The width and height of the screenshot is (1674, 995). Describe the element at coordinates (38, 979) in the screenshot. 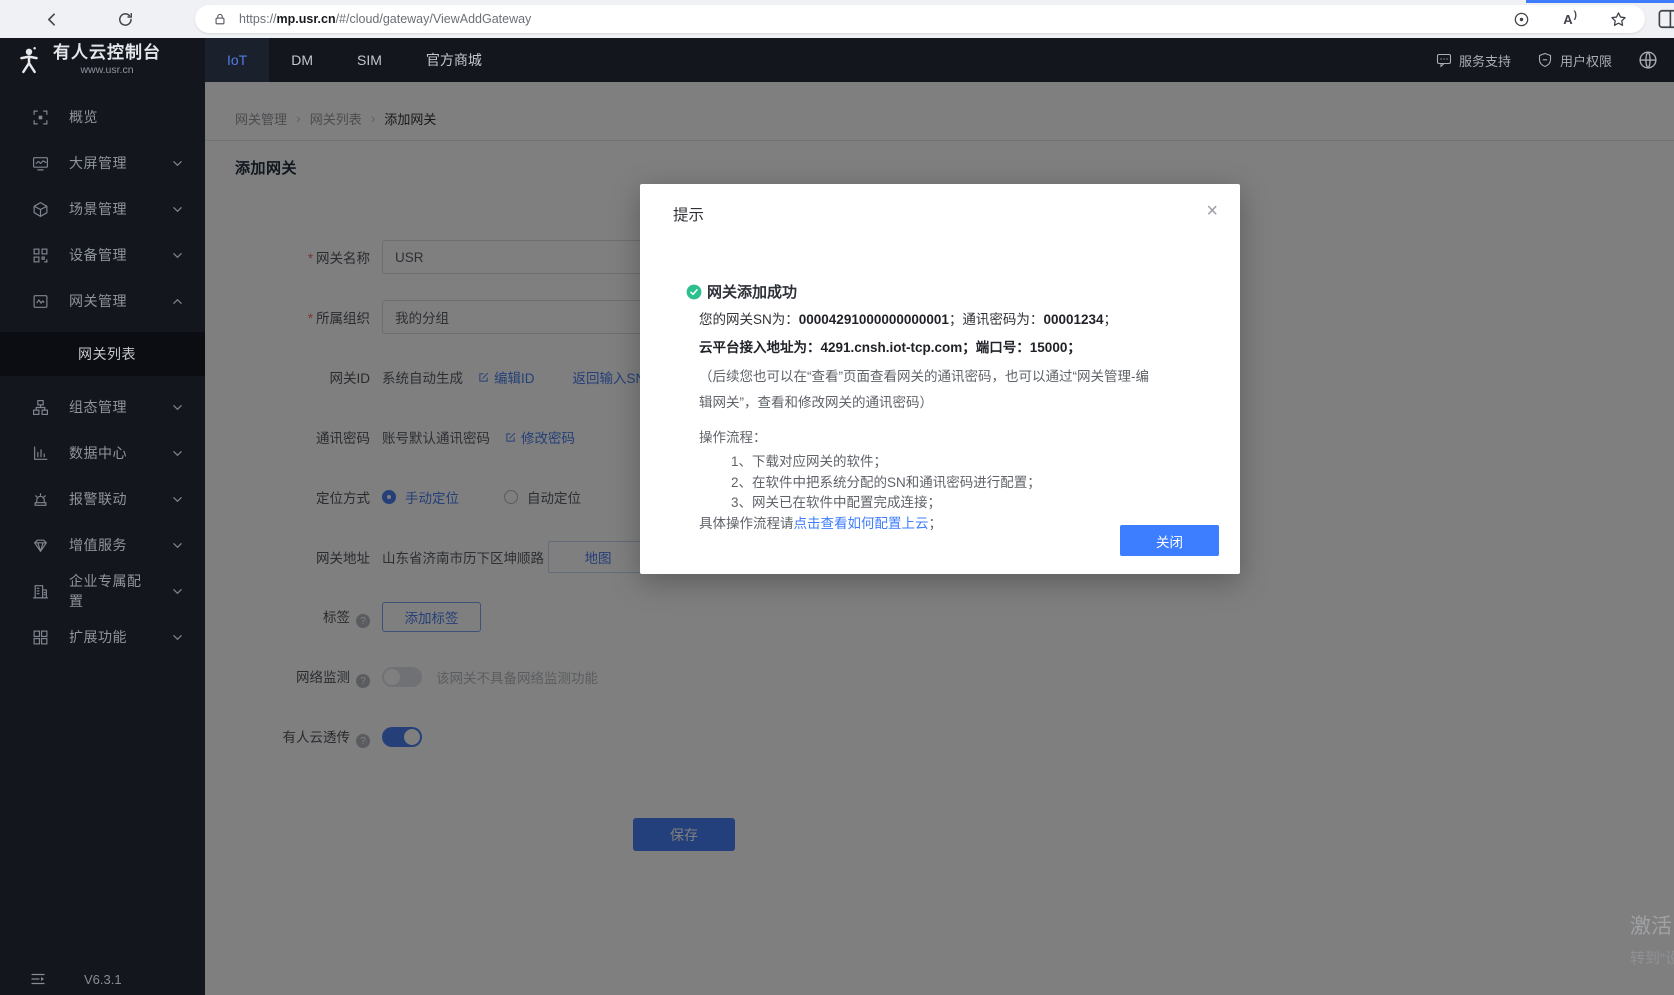

I see `collapse-sidebar-icon` at that location.